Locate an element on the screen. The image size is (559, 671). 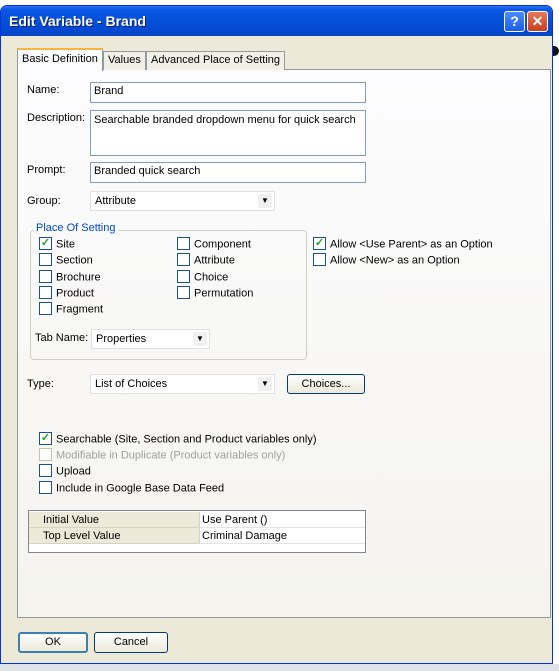
name-label: Name: is located at coordinates (43, 90).